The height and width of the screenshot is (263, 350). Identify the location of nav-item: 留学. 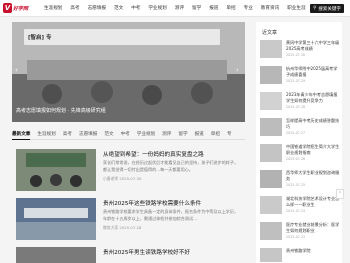
(196, 8).